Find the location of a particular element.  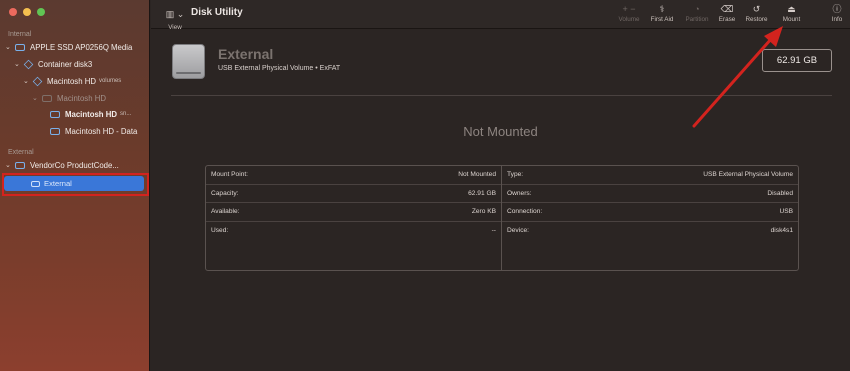

volume-name: External is located at coordinates (246, 54).